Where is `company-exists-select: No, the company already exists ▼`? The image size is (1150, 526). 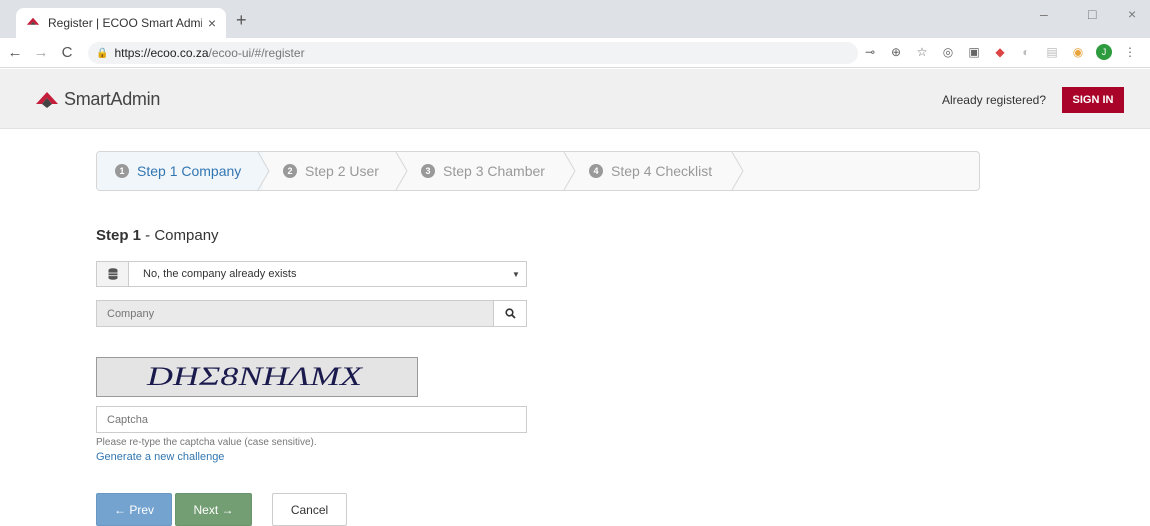 company-exists-select: No, the company already exists ▼ is located at coordinates (311, 274).